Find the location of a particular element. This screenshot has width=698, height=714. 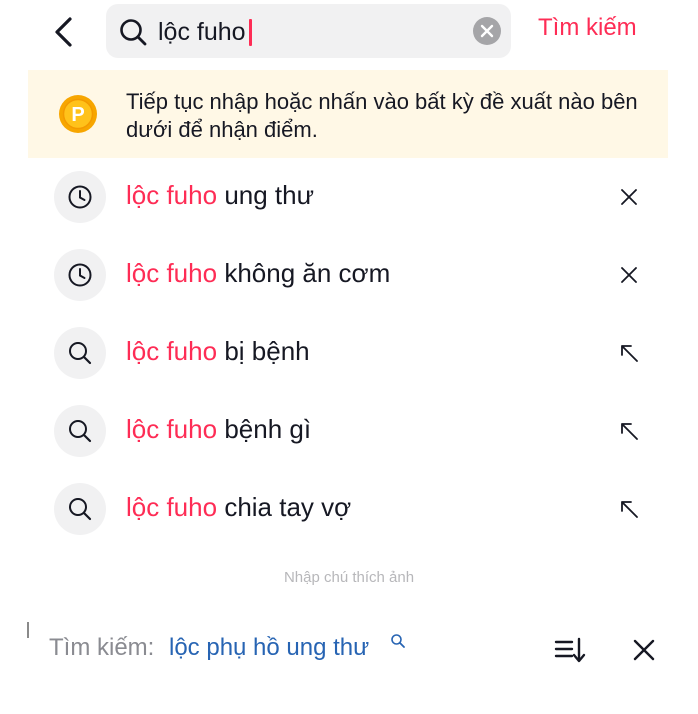

search-term-link: lộc phụ hồ ung thư is located at coordinates (269, 648).